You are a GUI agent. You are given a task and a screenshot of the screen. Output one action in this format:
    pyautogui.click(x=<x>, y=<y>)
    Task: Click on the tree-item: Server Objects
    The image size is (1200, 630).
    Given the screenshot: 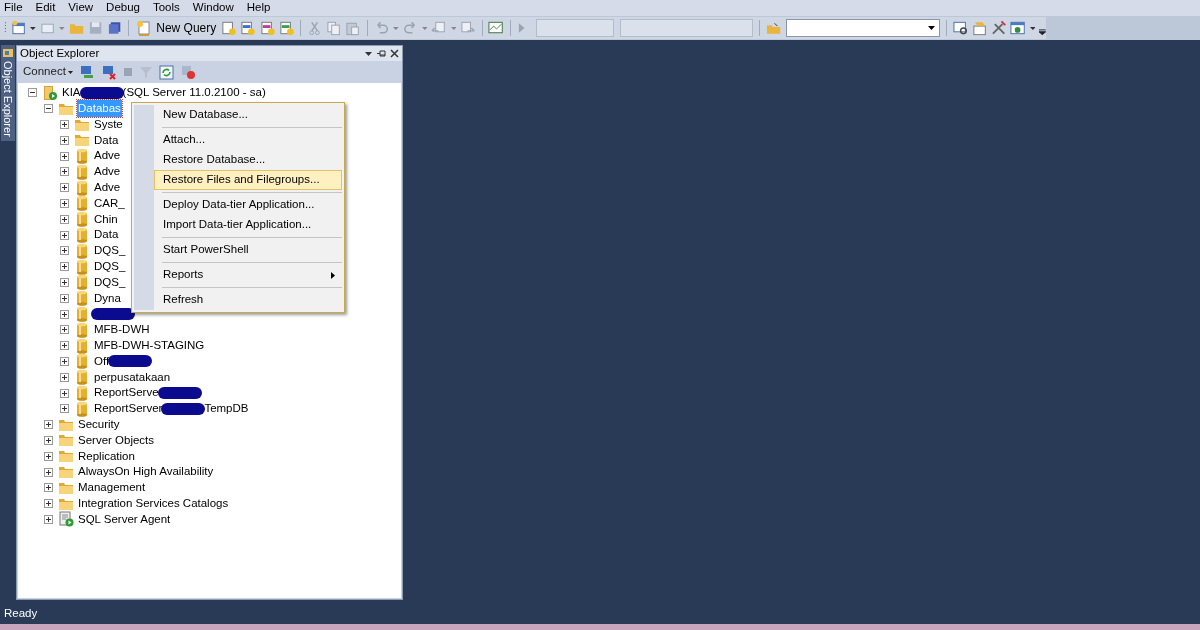 What is the action you would take?
    pyautogui.click(x=116, y=440)
    